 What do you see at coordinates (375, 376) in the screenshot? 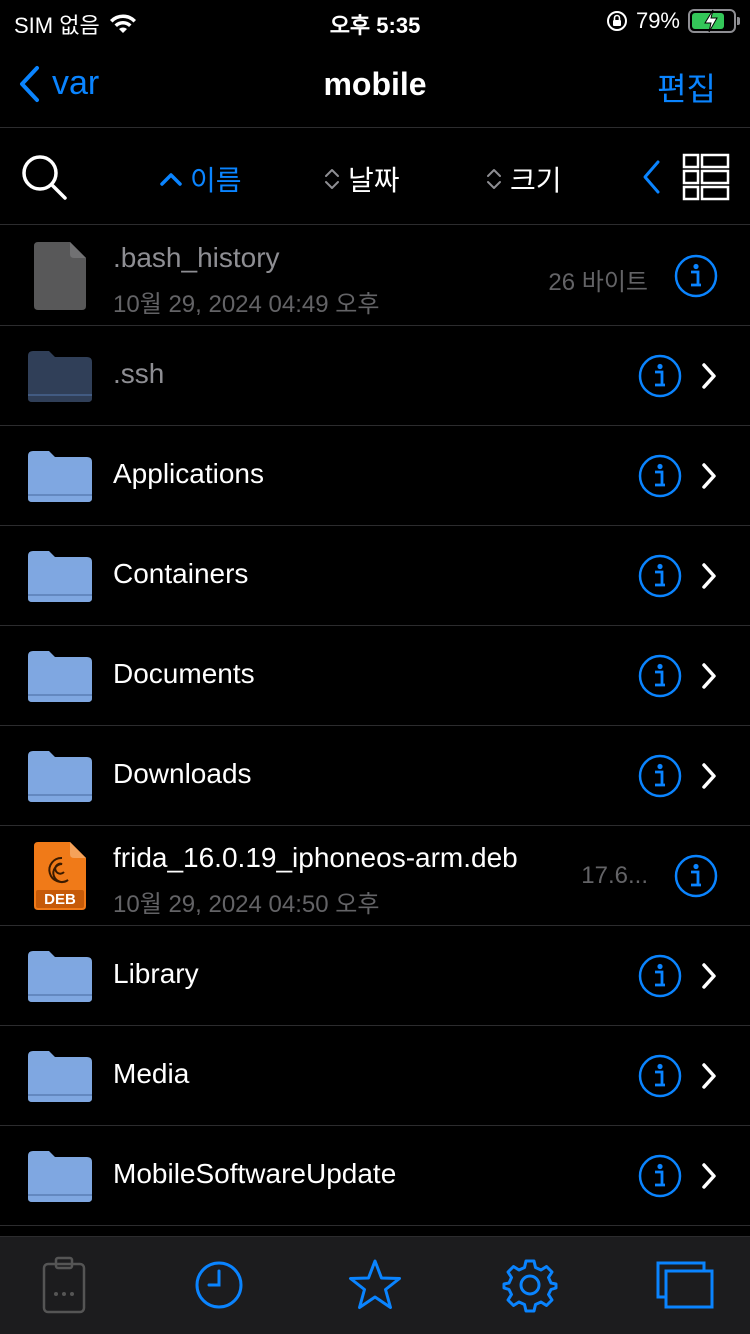
I see `file-row: .ssh` at bounding box center [375, 376].